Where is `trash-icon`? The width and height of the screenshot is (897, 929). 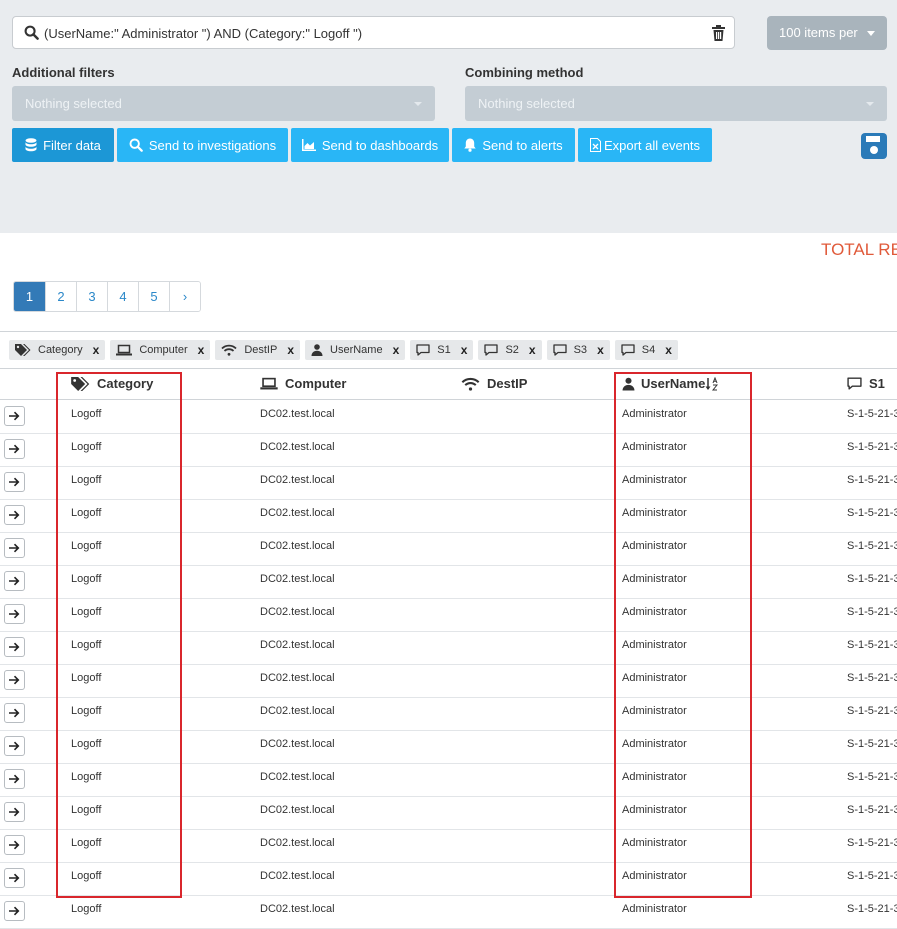 trash-icon is located at coordinates (718, 33).